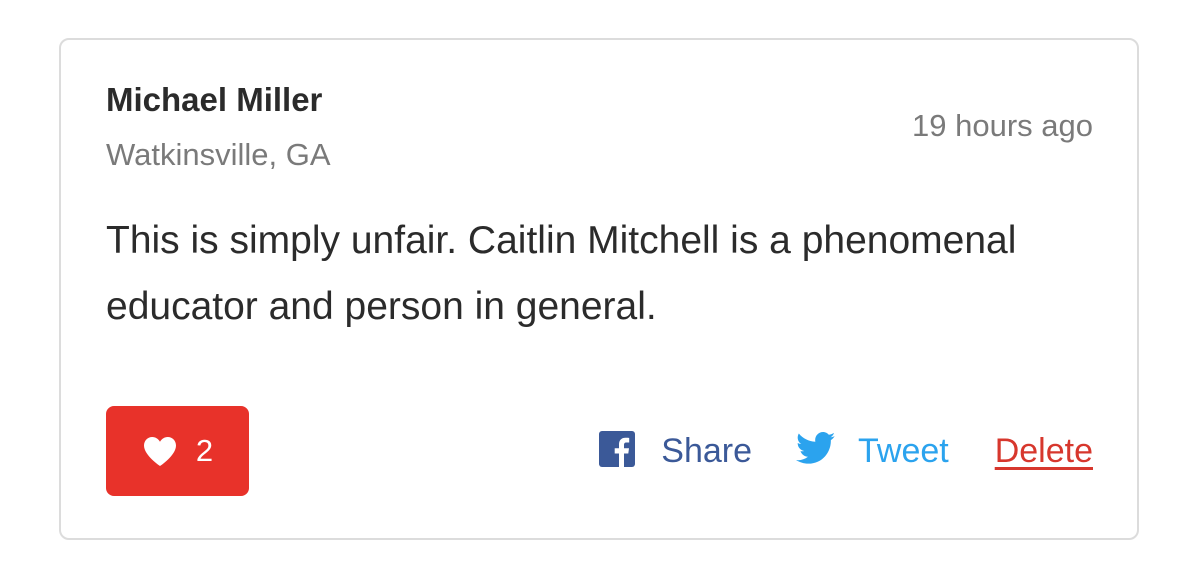 The image size is (1200, 580). I want to click on tweet-button: Tweet, so click(872, 451).